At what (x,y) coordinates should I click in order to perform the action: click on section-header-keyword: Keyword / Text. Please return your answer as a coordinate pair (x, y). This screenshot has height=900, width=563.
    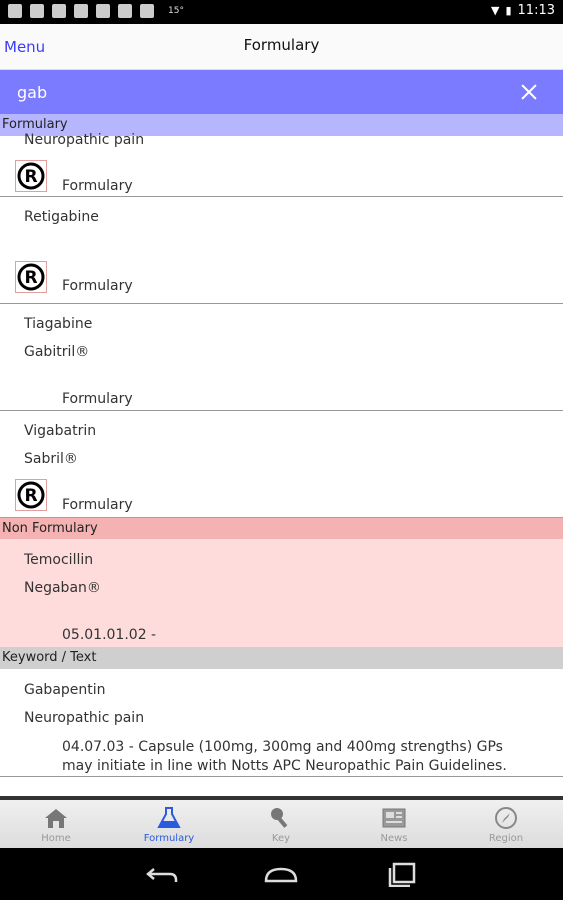
    Looking at the image, I should click on (281, 658).